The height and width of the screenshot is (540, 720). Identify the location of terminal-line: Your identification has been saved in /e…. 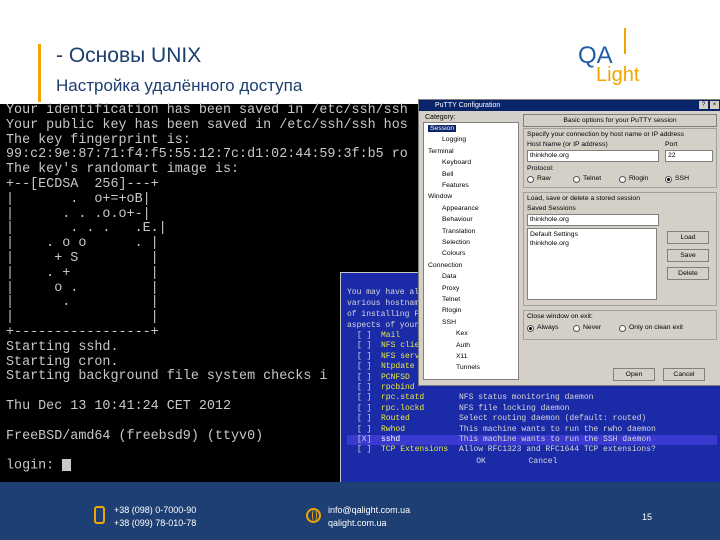
(207, 110).